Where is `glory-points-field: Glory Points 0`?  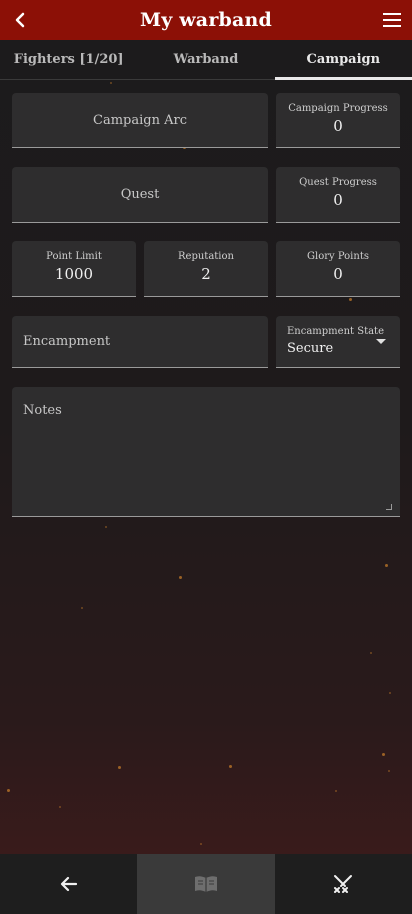 glory-points-field: Glory Points 0 is located at coordinates (338, 269).